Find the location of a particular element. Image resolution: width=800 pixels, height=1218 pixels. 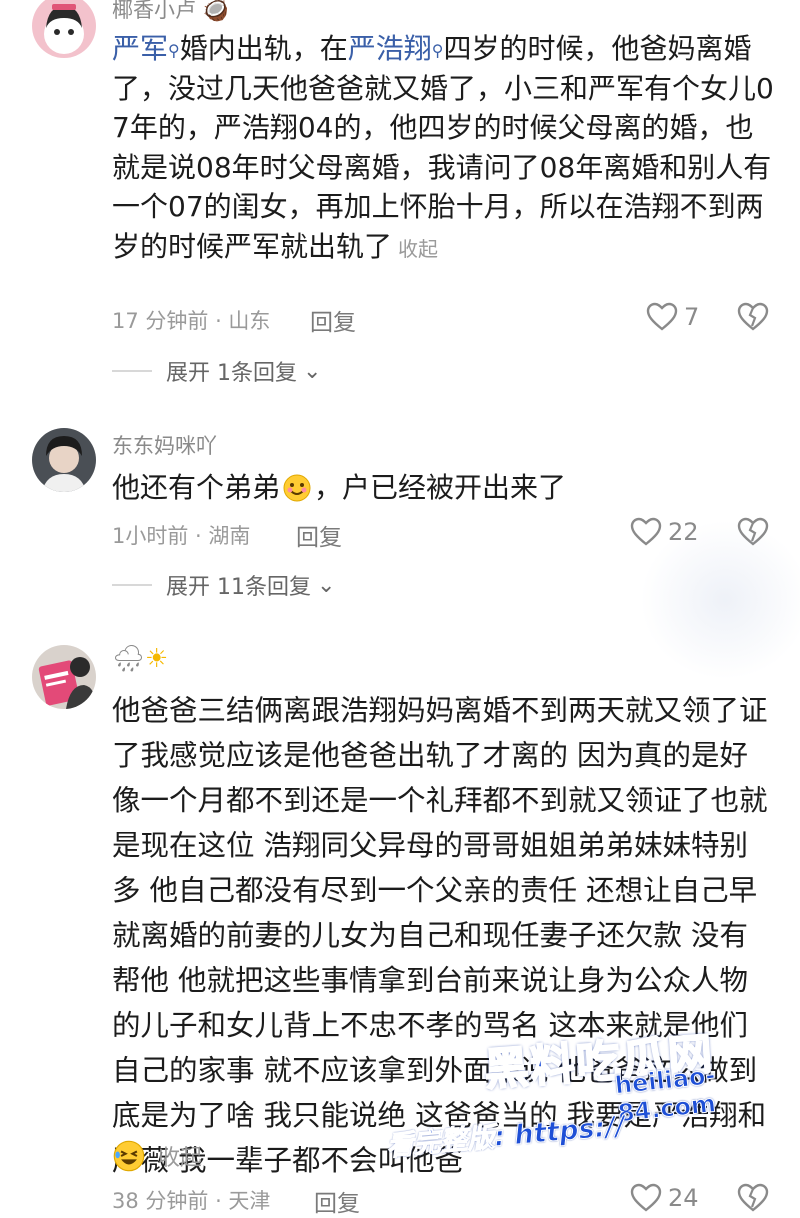

collapse-row: 收起 is located at coordinates (157, 1156).